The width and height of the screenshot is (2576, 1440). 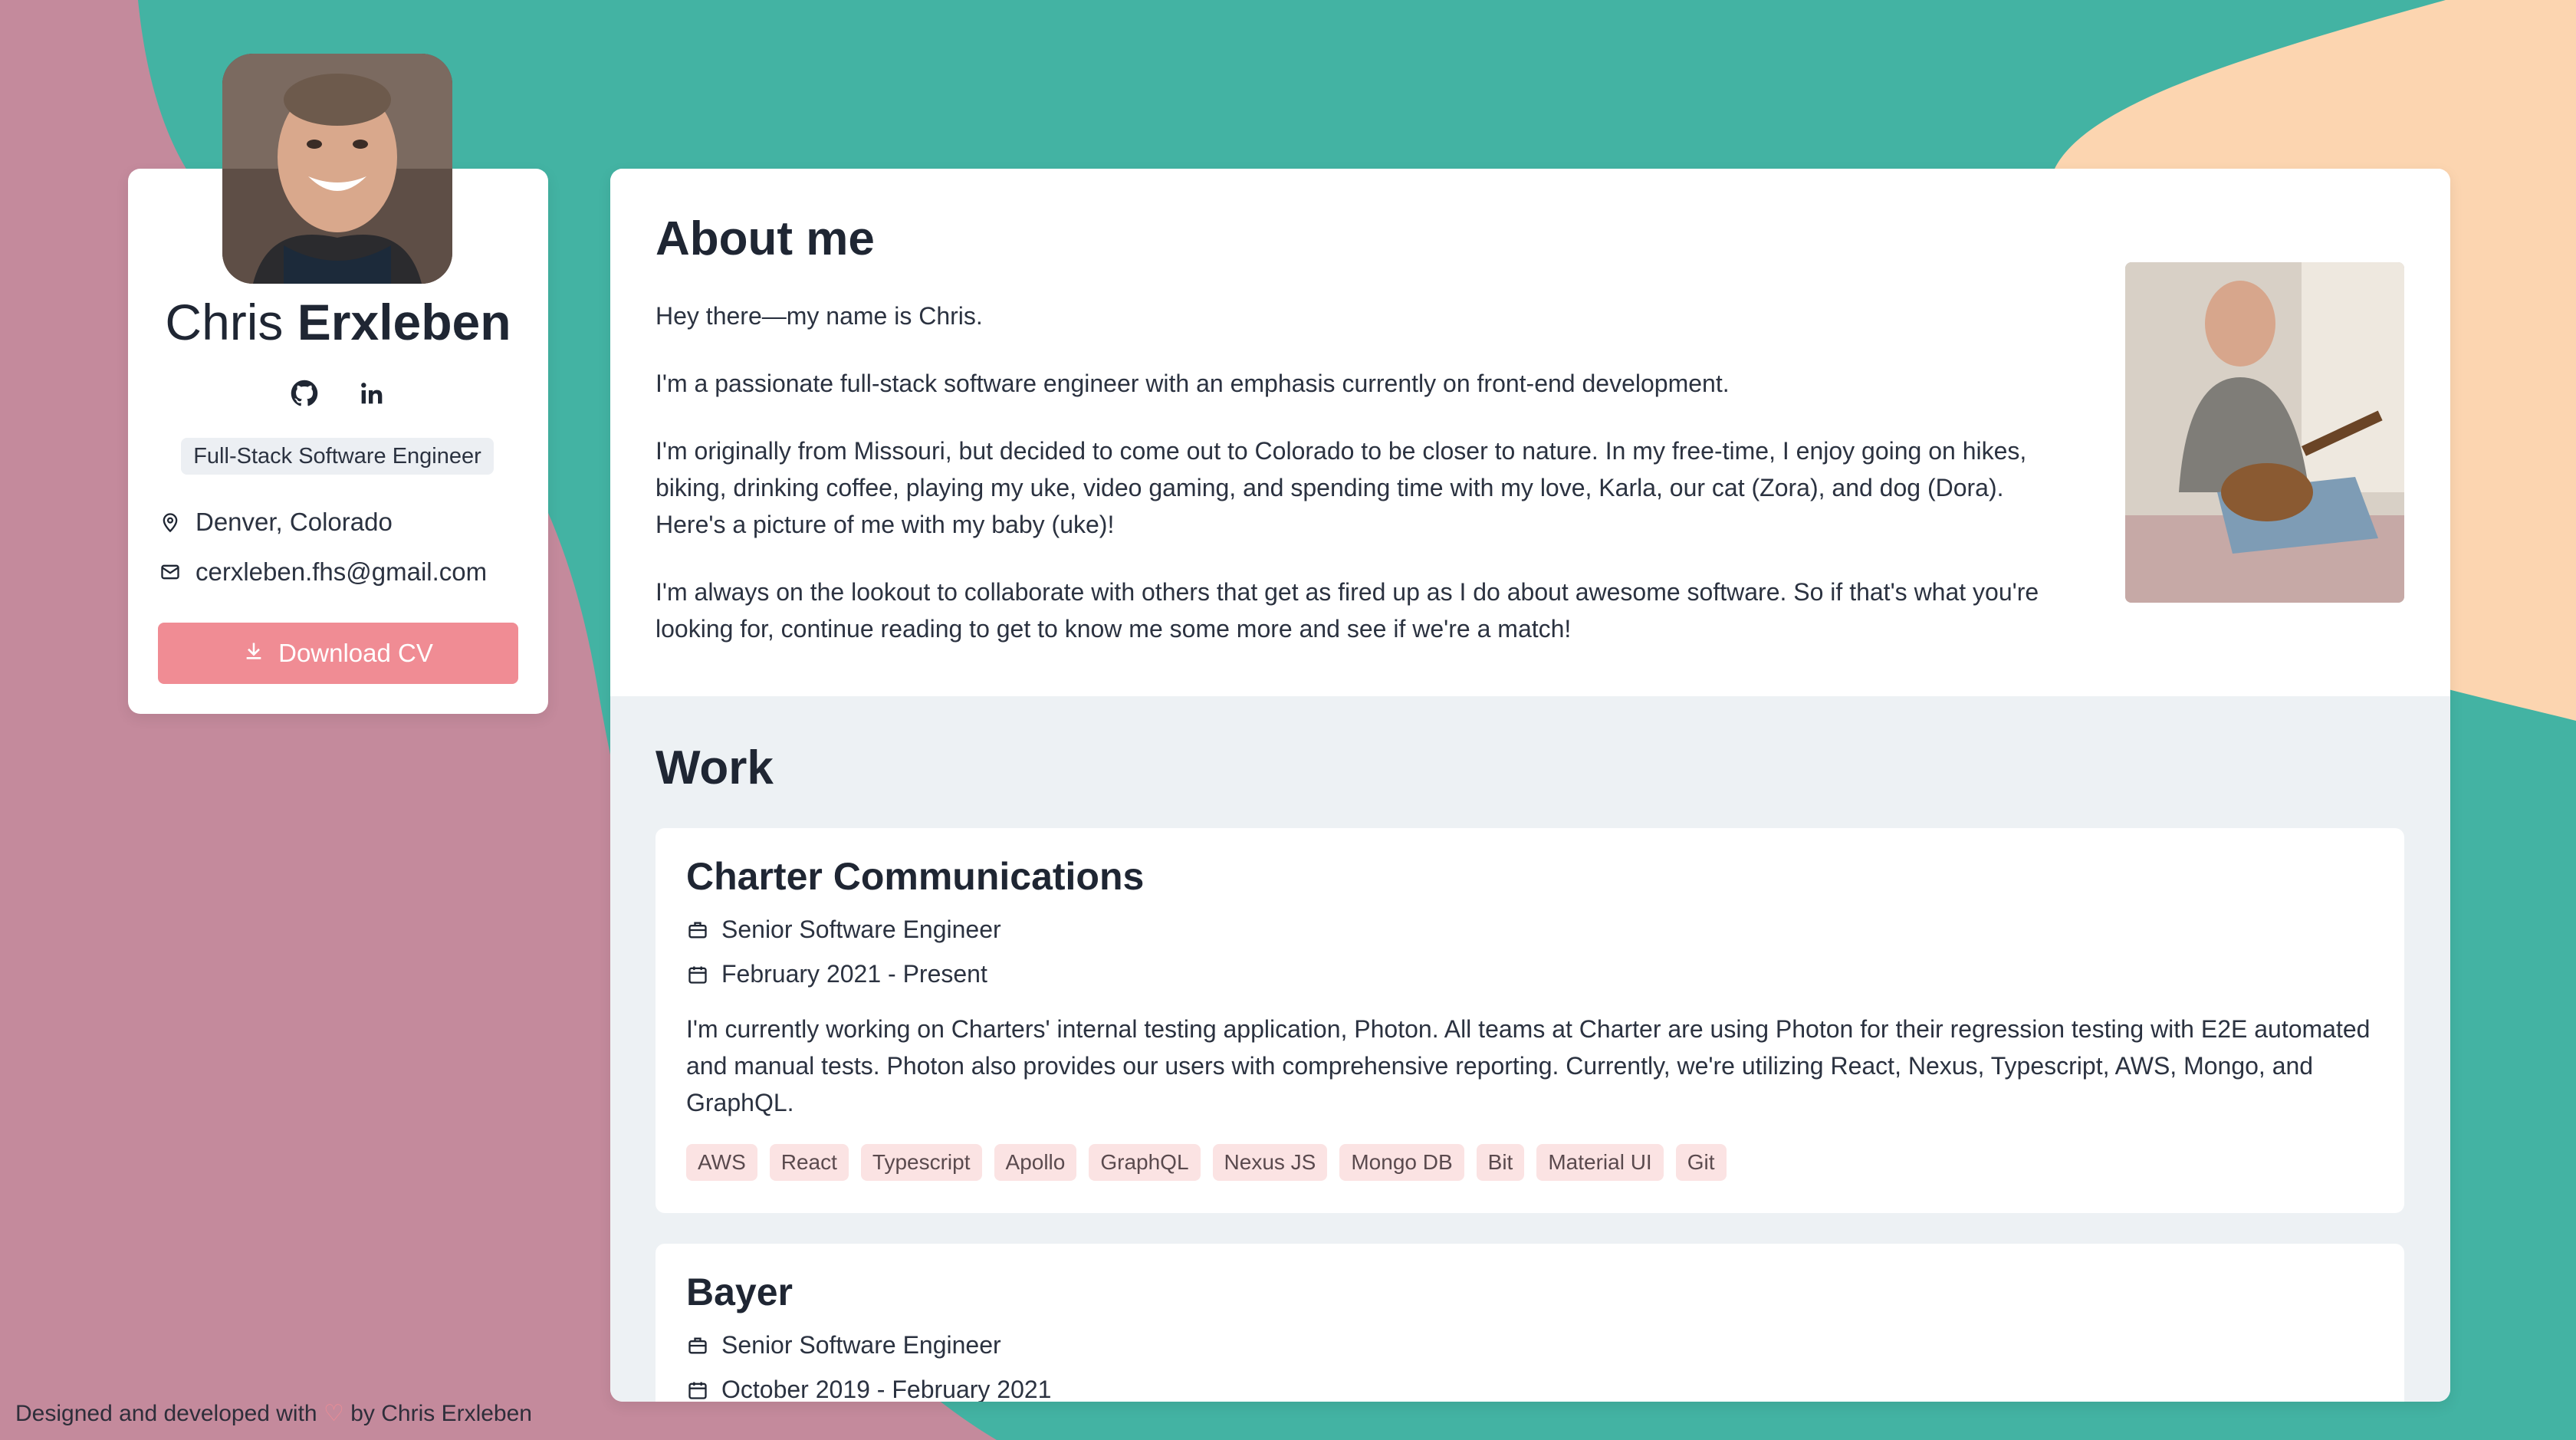 What do you see at coordinates (1270, 1162) in the screenshot?
I see `tech-tag: Nexus JS` at bounding box center [1270, 1162].